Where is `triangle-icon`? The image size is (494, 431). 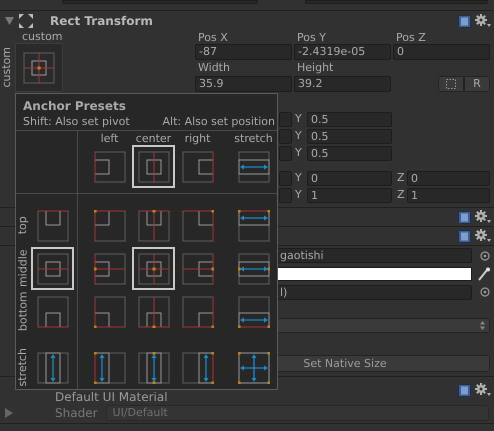 triangle-icon is located at coordinates (9, 21).